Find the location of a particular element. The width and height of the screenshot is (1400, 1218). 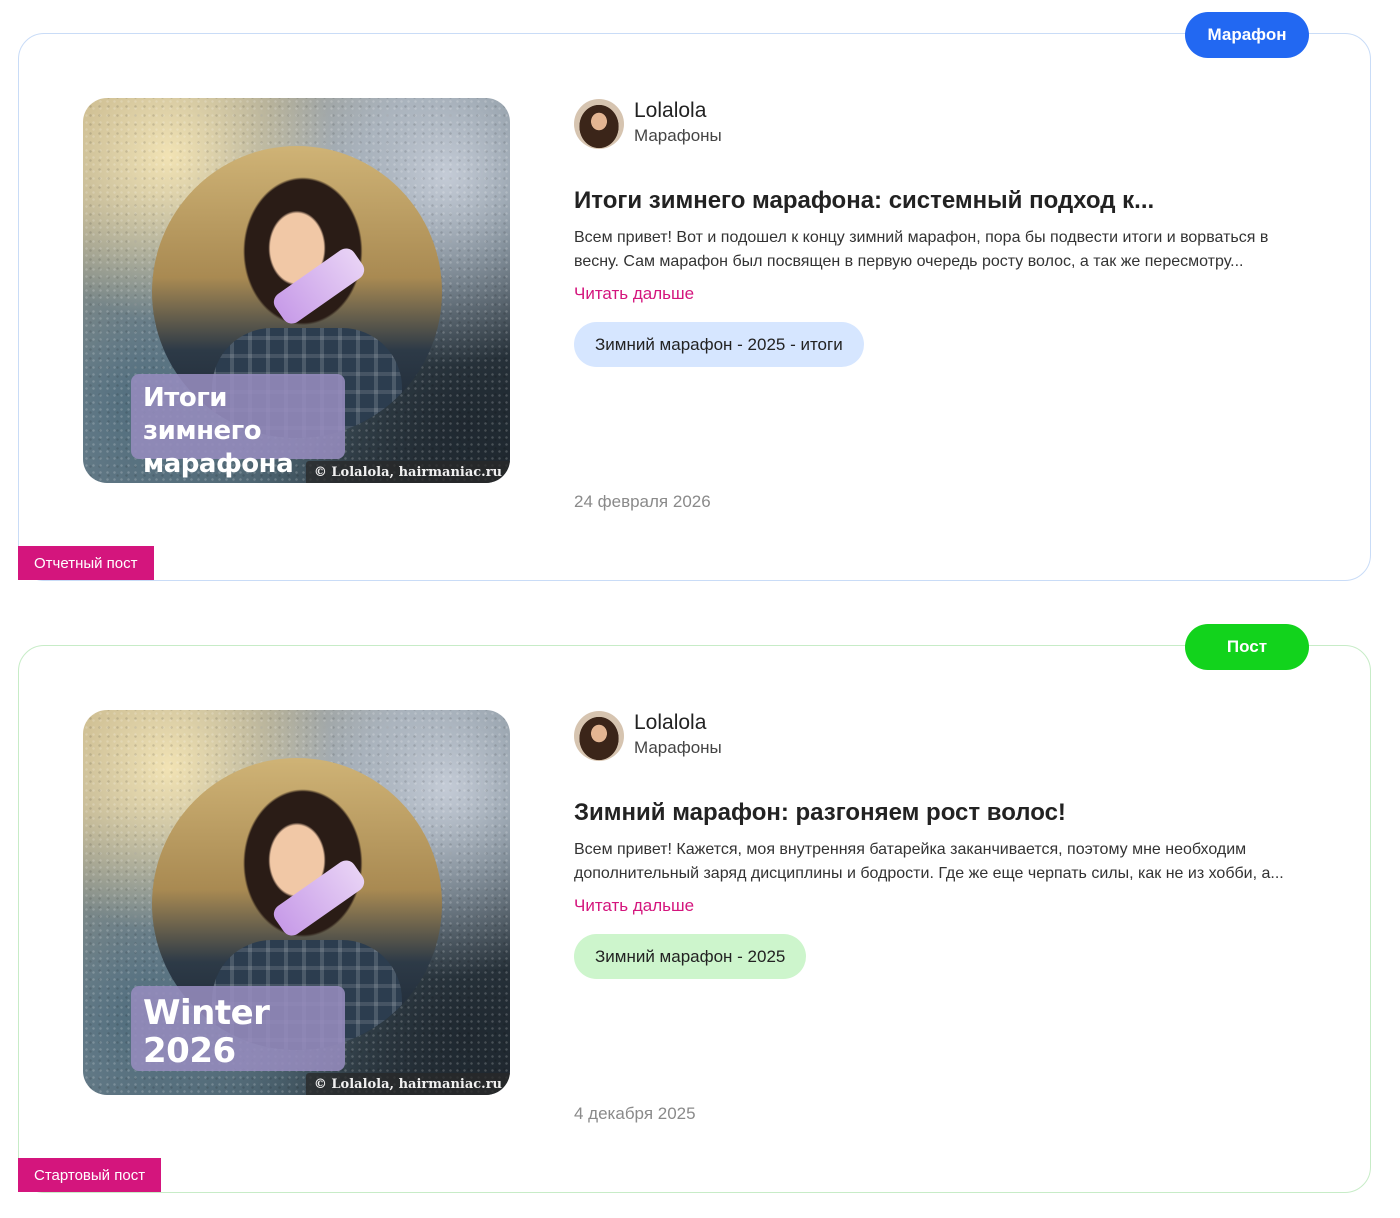

post-type-badge: Пост is located at coordinates (1247, 647).